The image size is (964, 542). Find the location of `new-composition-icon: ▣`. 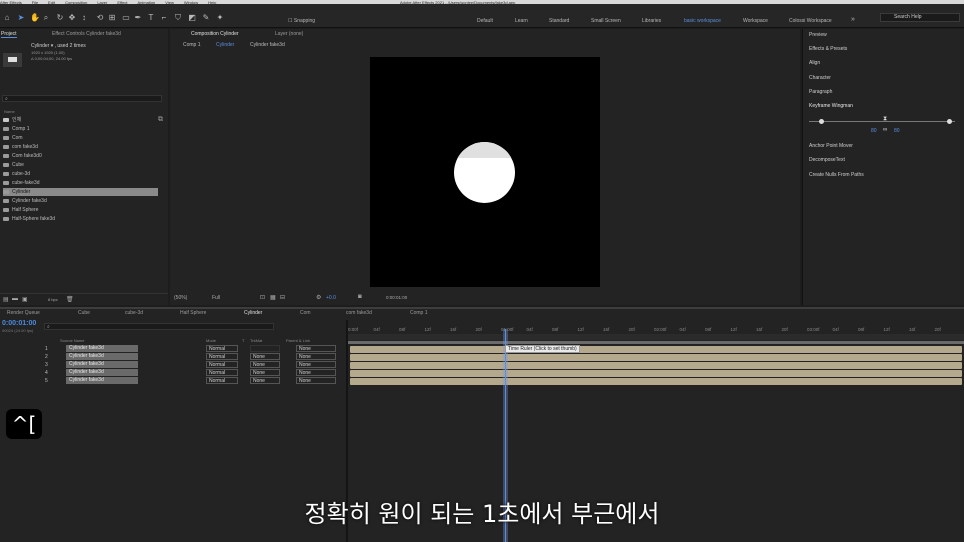

new-composition-icon: ▣ is located at coordinates (25, 299).